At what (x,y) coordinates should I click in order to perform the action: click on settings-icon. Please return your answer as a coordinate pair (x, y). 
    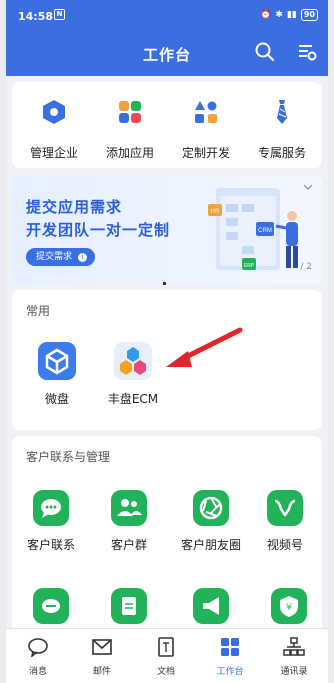
    Looking at the image, I should click on (307, 52).